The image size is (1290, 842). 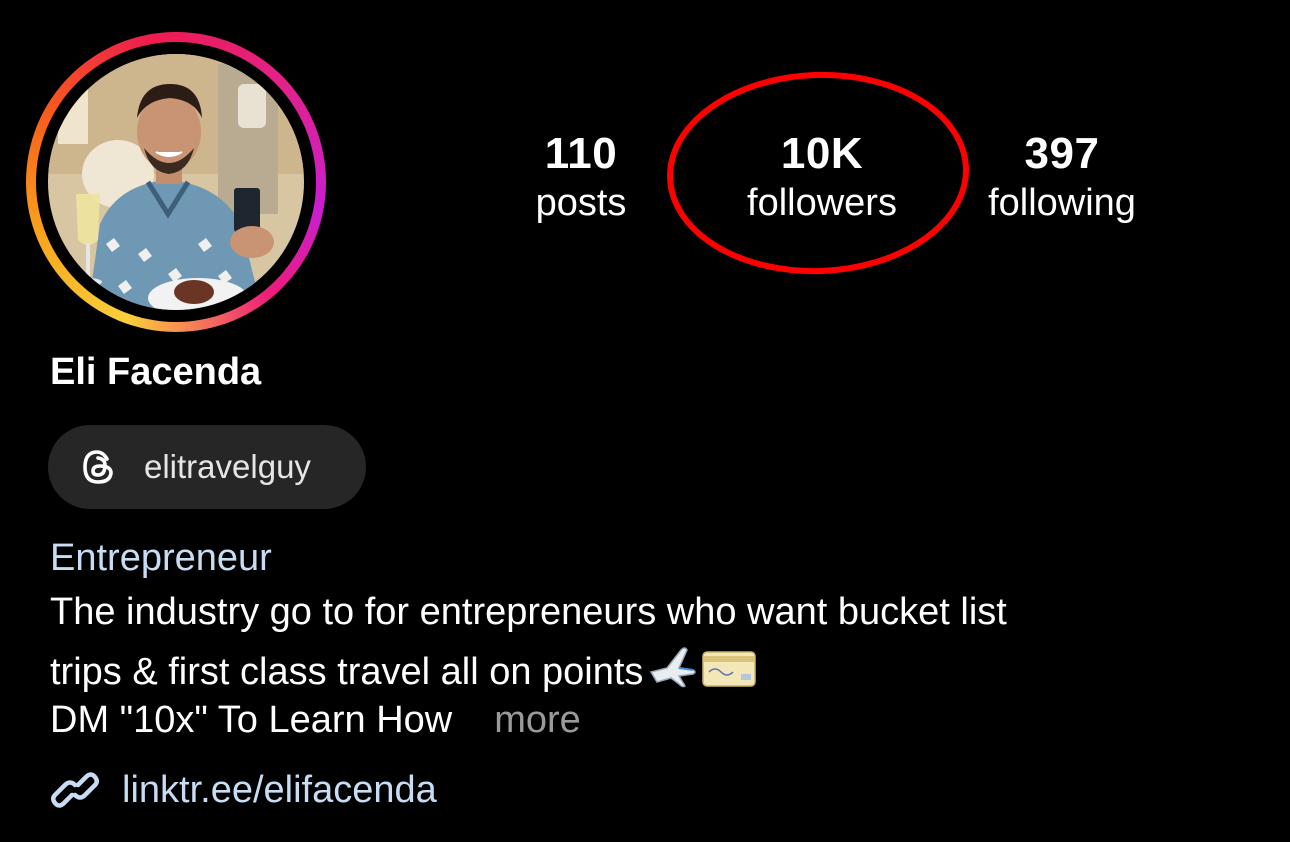 I want to click on avatar, so click(x=176, y=182).